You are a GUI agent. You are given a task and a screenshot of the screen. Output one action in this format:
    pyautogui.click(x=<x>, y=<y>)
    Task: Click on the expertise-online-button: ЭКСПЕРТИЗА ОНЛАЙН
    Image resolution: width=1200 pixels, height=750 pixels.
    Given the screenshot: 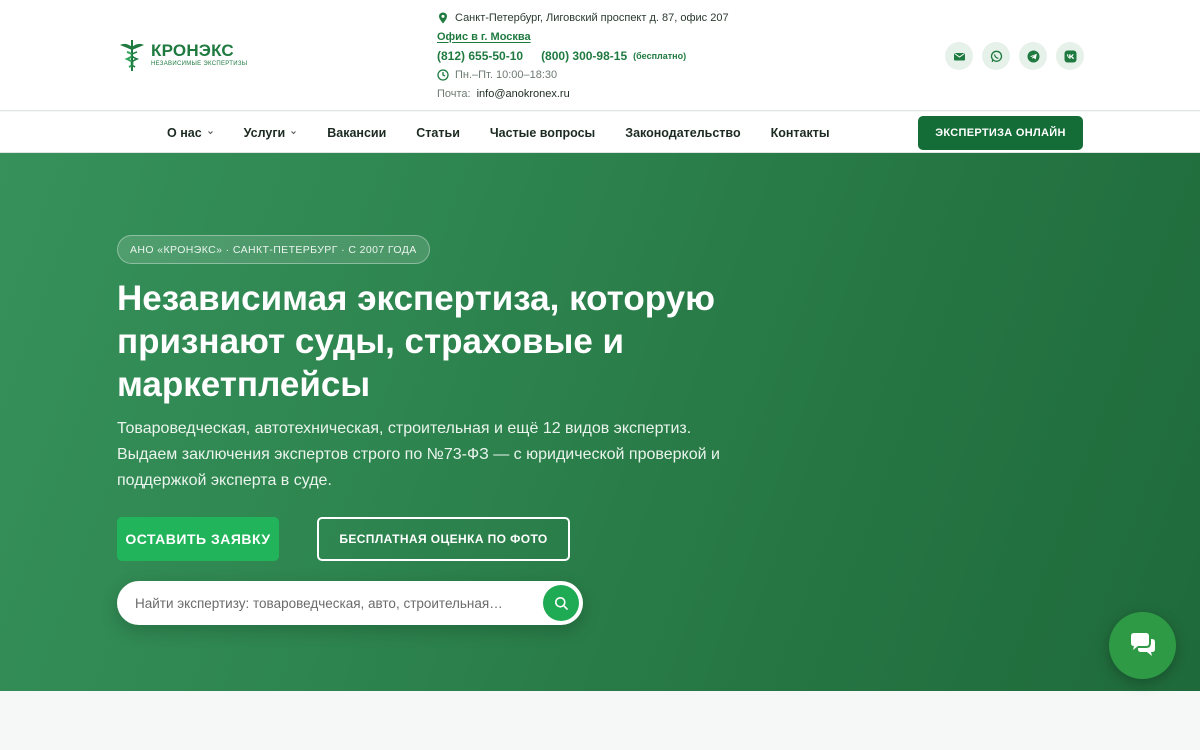 What is the action you would take?
    pyautogui.click(x=1000, y=133)
    